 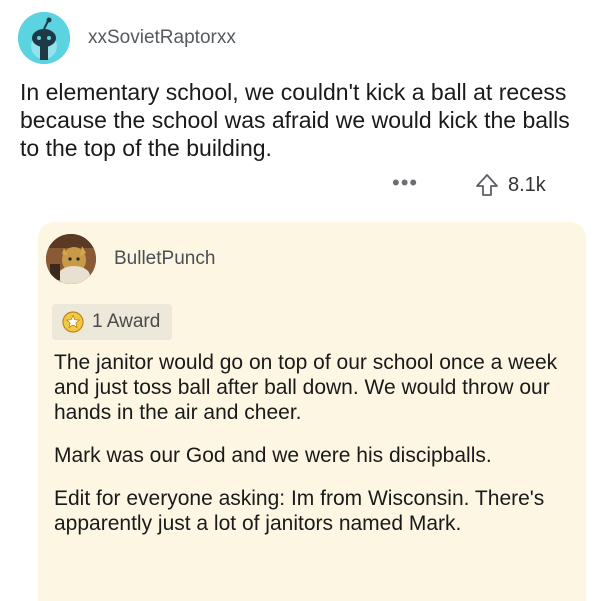 I want to click on award-badge: 1 Award, so click(x=112, y=322).